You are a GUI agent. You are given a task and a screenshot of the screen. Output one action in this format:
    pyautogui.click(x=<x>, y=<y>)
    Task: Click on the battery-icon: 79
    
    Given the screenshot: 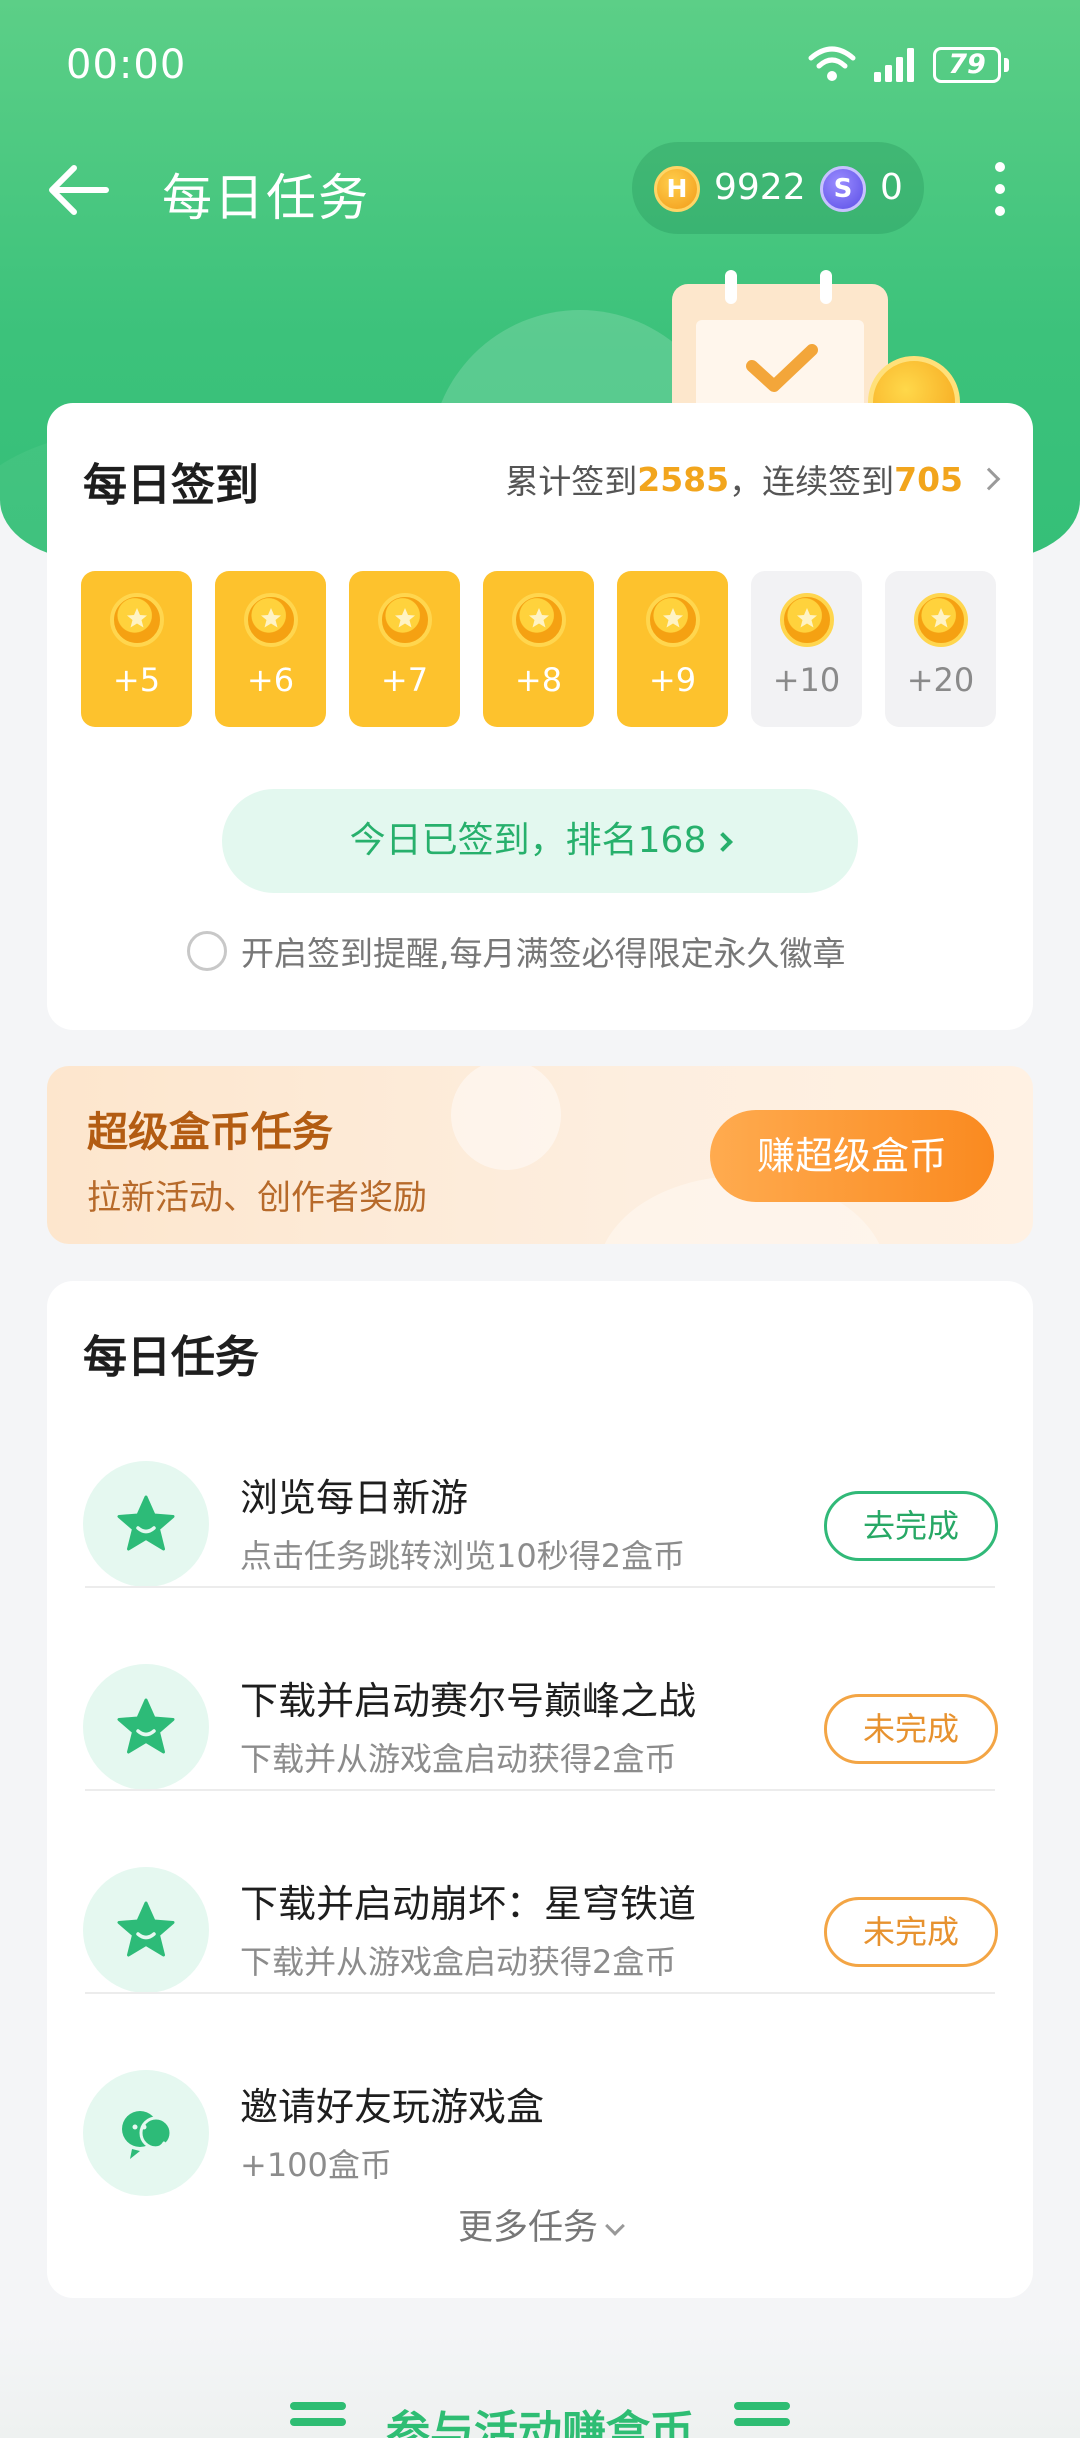 What is the action you would take?
    pyautogui.click(x=971, y=65)
    